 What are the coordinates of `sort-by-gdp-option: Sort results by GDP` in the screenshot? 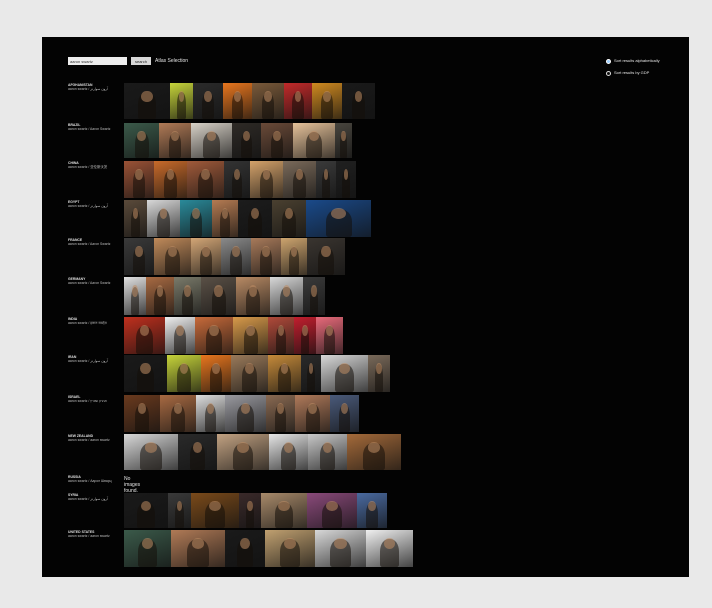 It's located at (627, 73).